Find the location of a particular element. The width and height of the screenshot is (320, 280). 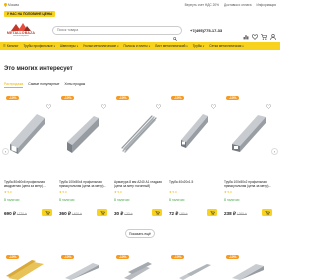

carousel-next-button: › is located at coordinates (274, 151).